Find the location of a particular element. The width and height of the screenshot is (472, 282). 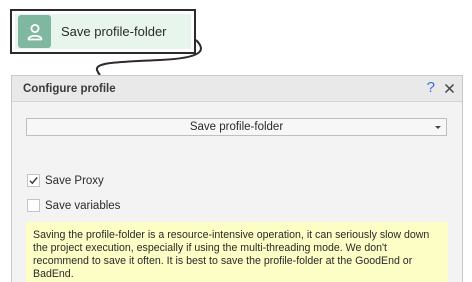

save-variables-option: Save variables is located at coordinates (73, 205).